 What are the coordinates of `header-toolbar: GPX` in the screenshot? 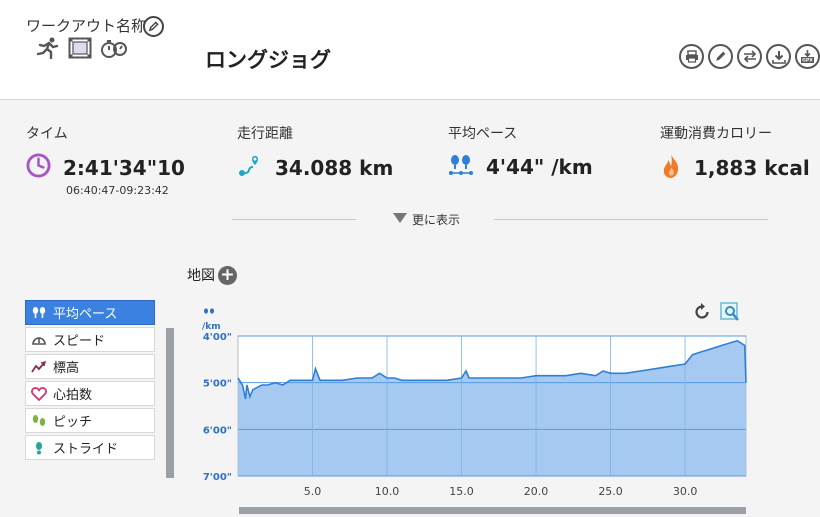 It's located at (749, 56).